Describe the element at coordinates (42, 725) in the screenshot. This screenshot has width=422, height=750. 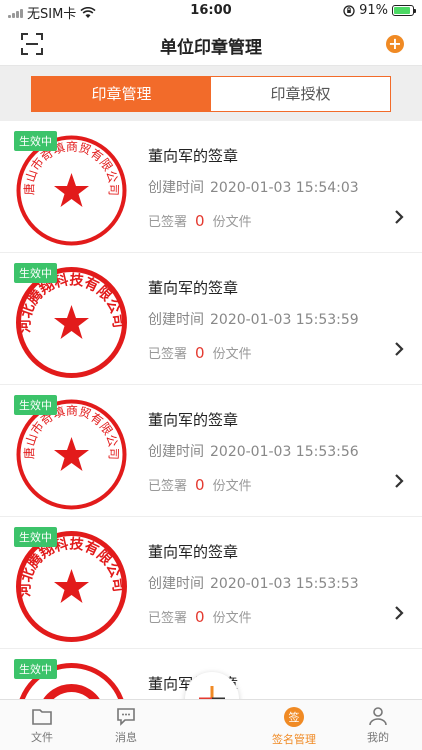
I see `tab-files: 文件` at that location.